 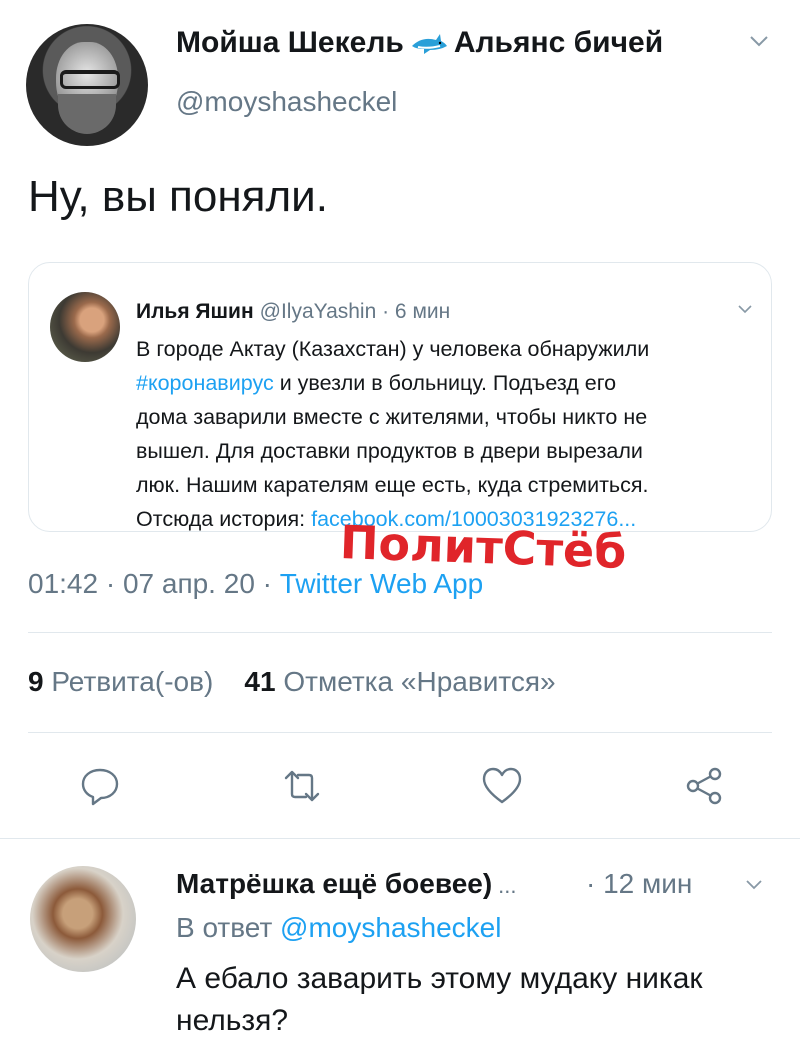 I want to click on quoted-author-handle-time: @IlyaYashin · 6 мин, so click(x=355, y=311).